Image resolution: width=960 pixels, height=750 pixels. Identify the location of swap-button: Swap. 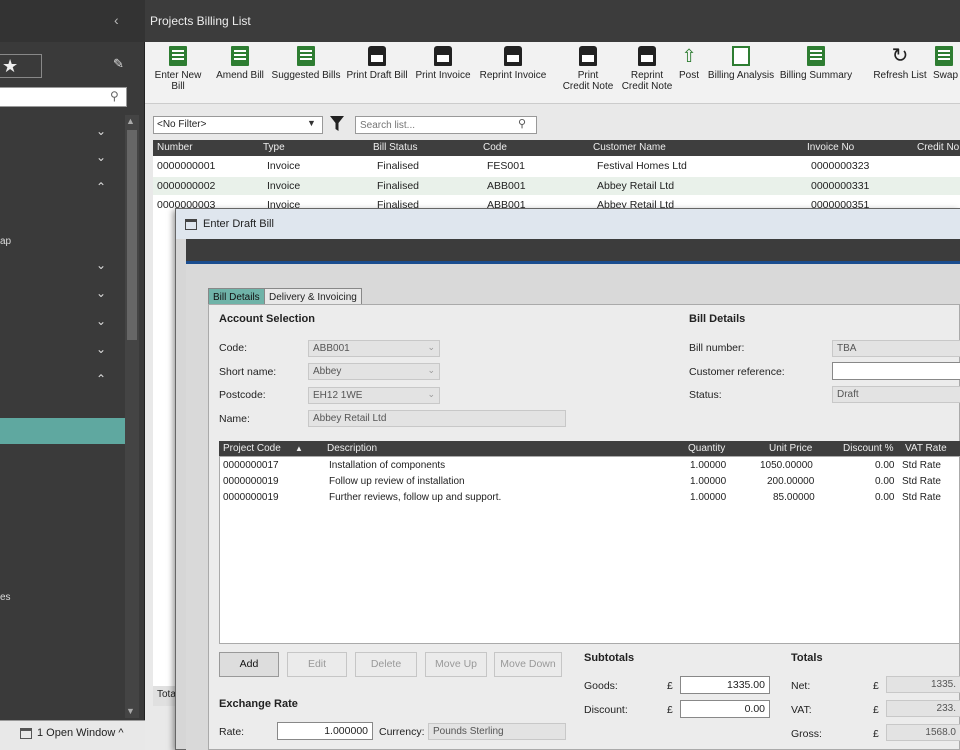
(946, 63).